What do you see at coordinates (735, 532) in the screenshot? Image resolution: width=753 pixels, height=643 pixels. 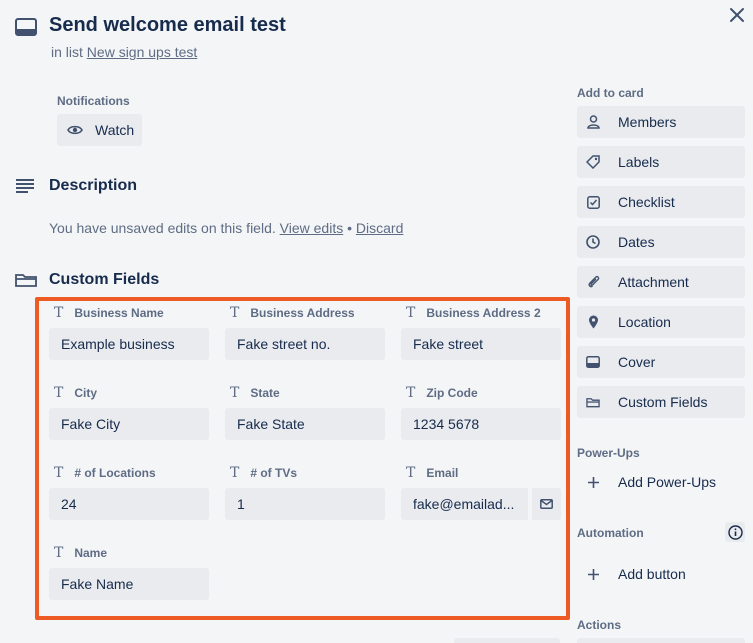 I see `info-icon` at bounding box center [735, 532].